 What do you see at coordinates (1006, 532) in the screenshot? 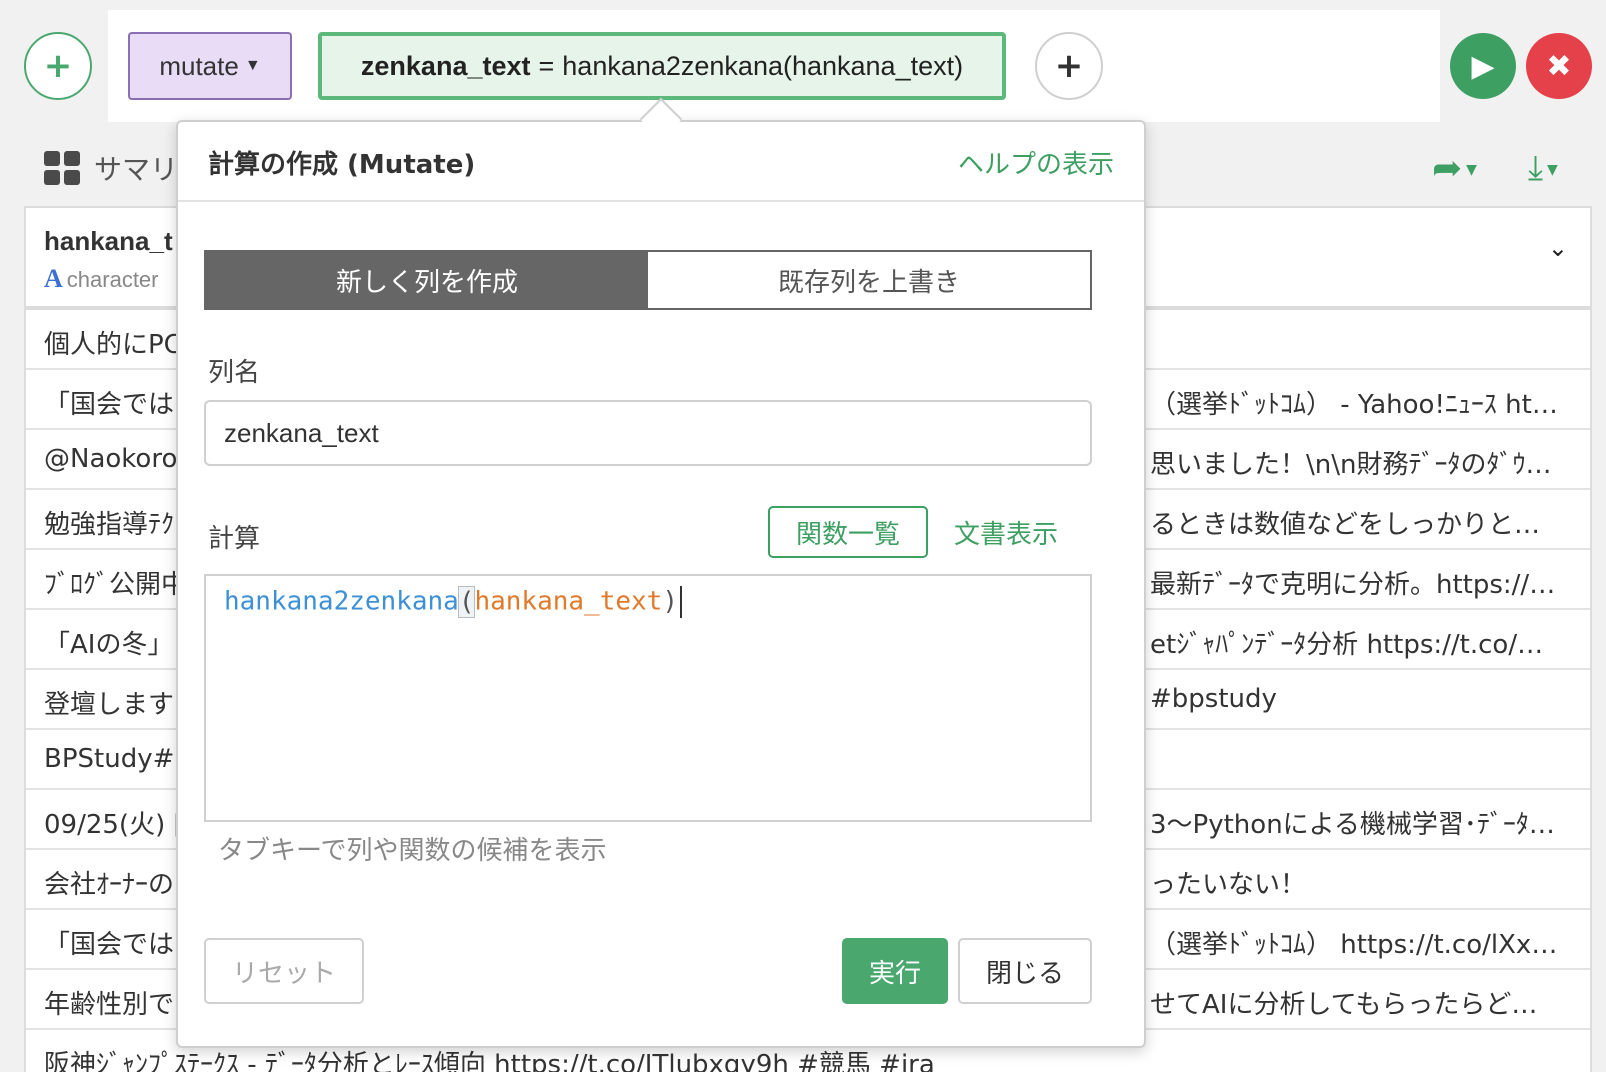
I see `document-link: 文書表示` at bounding box center [1006, 532].